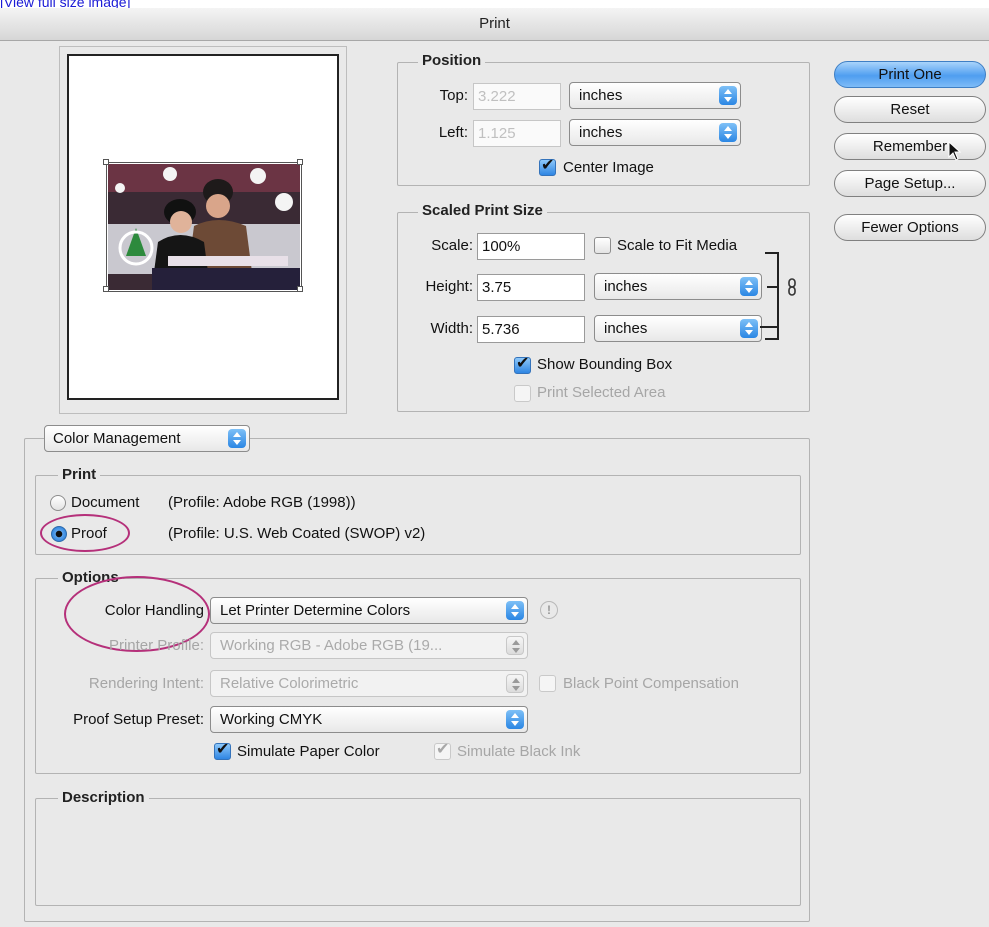  I want to click on width-input: 5.736, so click(531, 329).